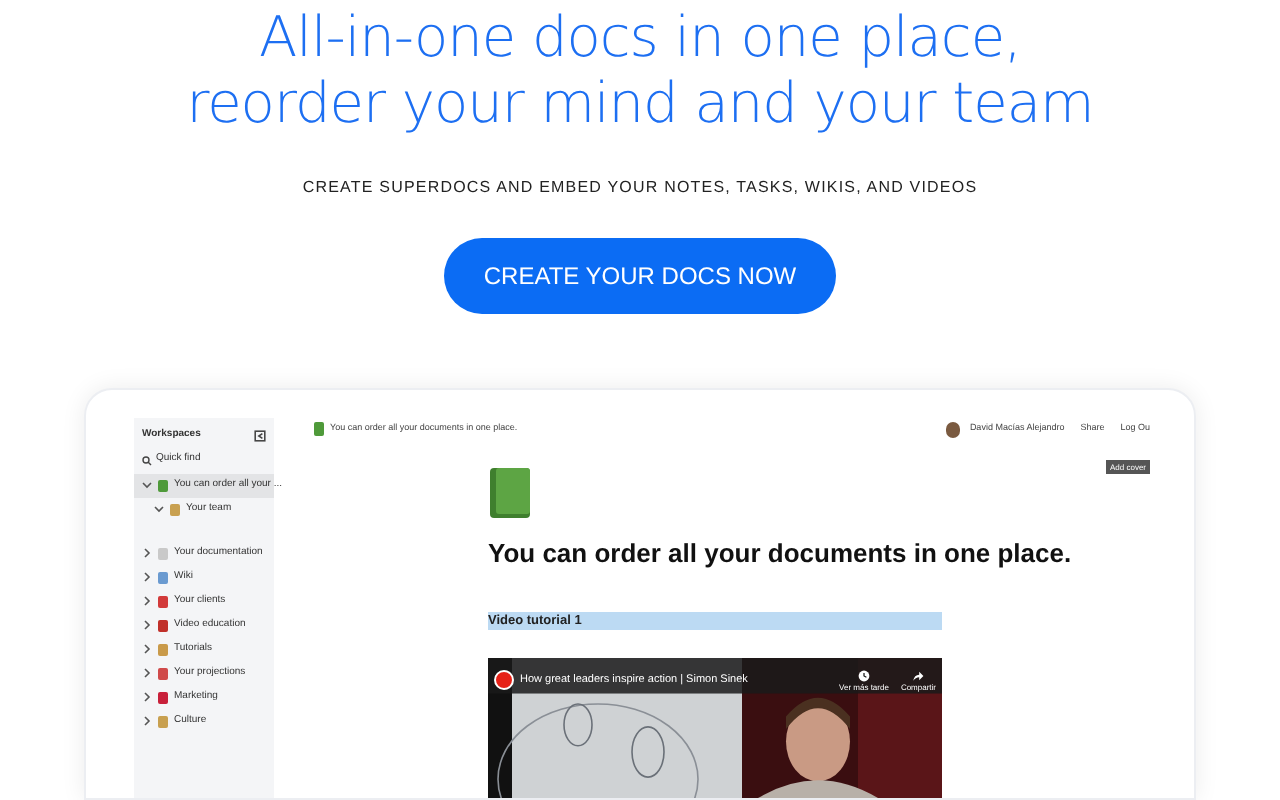 The width and height of the screenshot is (1280, 800). Describe the element at coordinates (781, 553) in the screenshot. I see `document-title: You can order all your documents in one place.` at that location.